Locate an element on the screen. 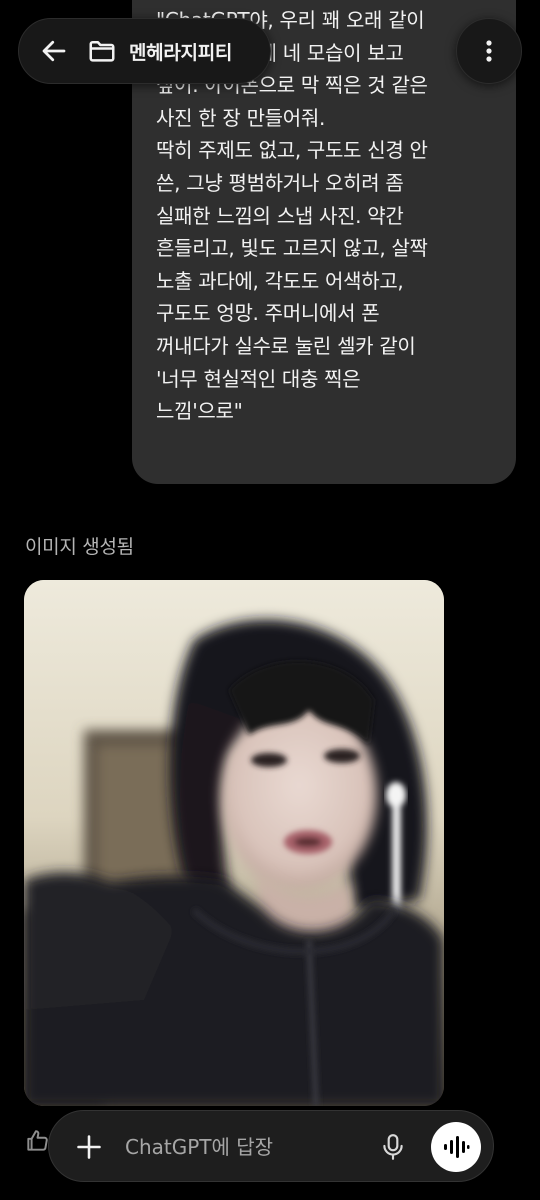 The width and height of the screenshot is (540, 1200). microphone-icon is located at coordinates (393, 1147).